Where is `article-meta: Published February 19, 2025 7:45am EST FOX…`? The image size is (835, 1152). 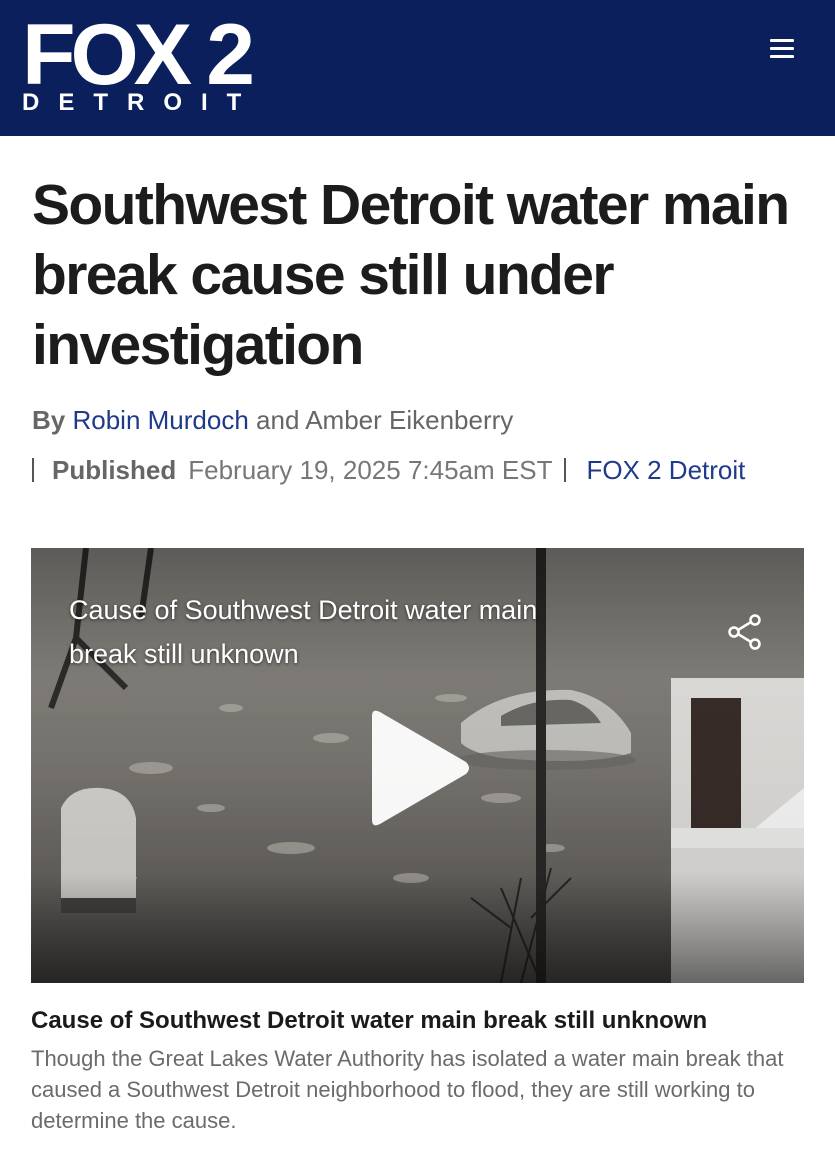 article-meta: Published February 19, 2025 7:45am EST FOX… is located at coordinates (427, 470).